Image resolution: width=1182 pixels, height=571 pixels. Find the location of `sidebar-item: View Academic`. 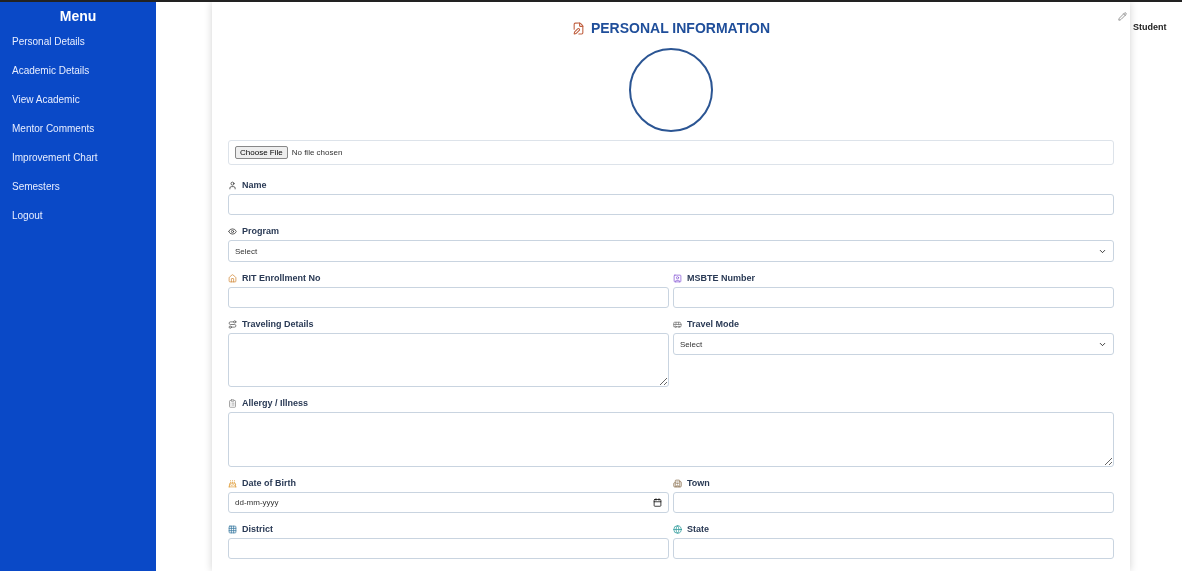

sidebar-item: View Academic is located at coordinates (78, 108).